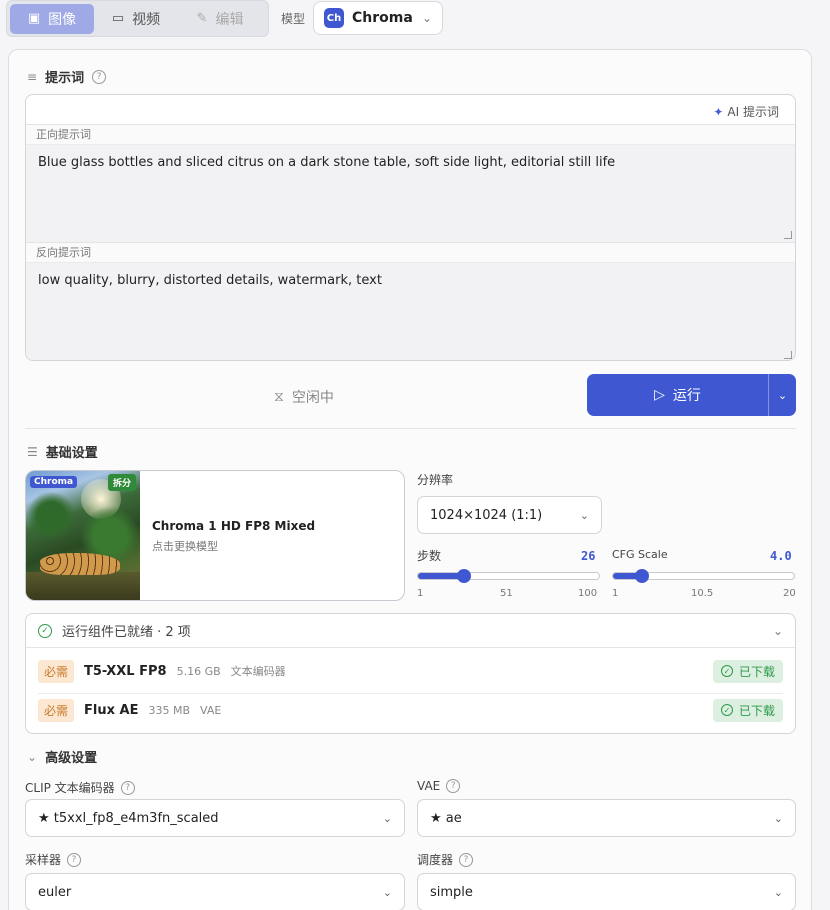 Image resolution: width=830 pixels, height=910 pixels. Describe the element at coordinates (686, 396) in the screenshot. I see `run-label: 运行` at that location.